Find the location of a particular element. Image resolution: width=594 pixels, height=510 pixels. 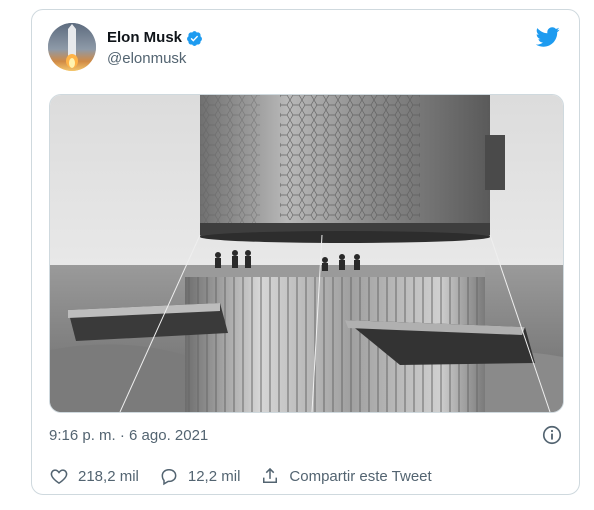

author-display-name: Elon Musk is located at coordinates (145, 37).